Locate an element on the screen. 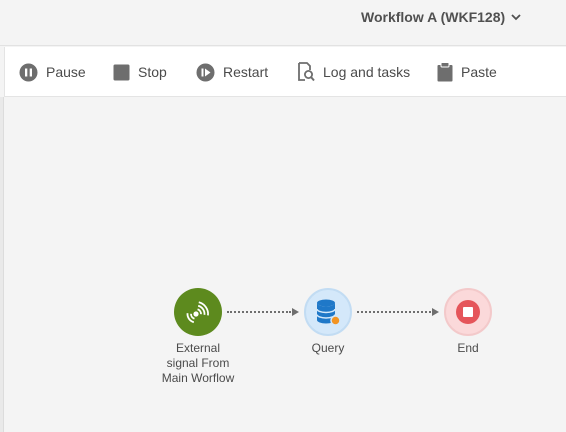  end-node is located at coordinates (468, 312).